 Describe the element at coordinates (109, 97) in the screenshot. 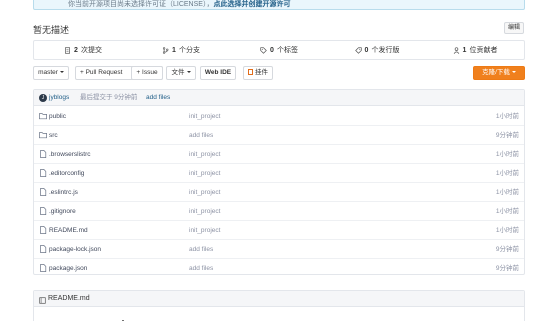

I see `commit-meta: 最后提交于 9分钟前` at that location.